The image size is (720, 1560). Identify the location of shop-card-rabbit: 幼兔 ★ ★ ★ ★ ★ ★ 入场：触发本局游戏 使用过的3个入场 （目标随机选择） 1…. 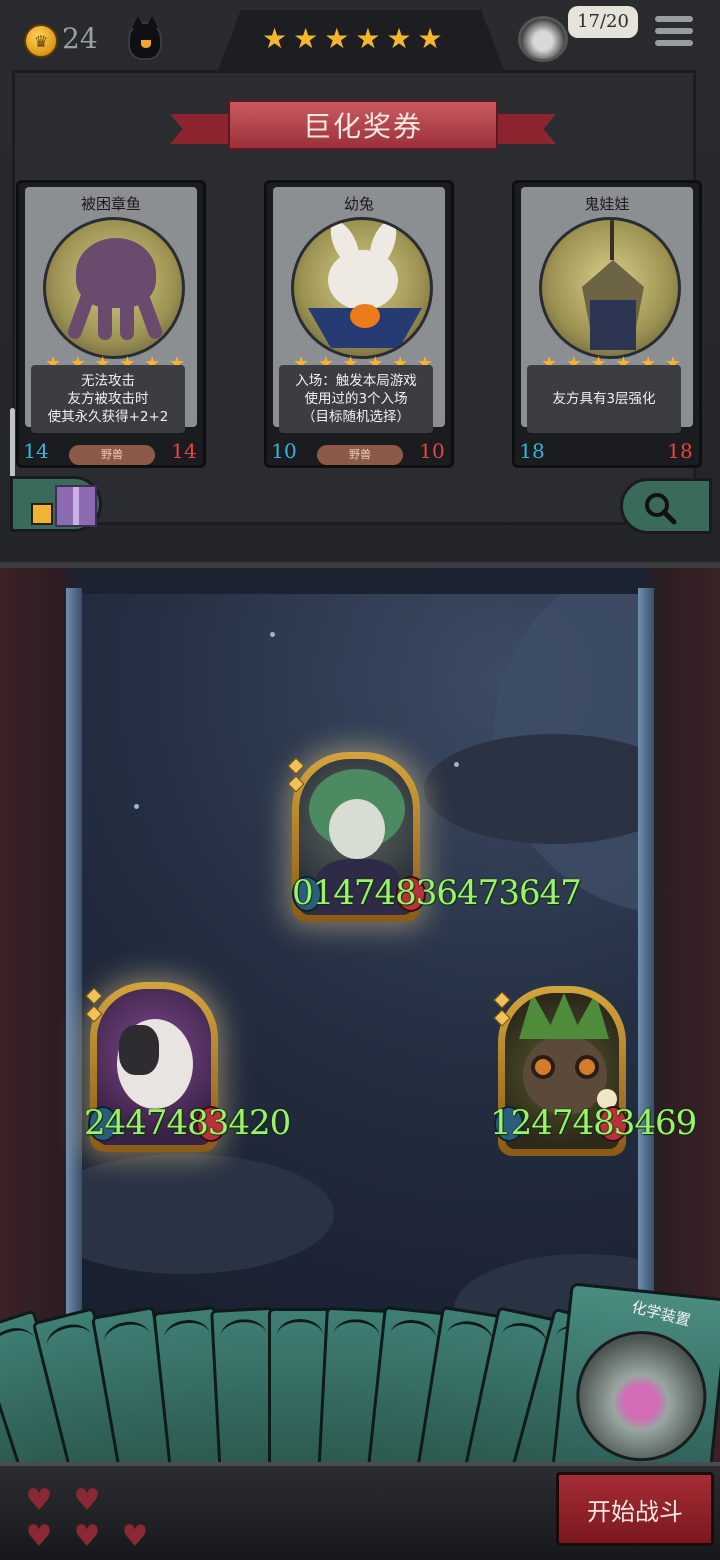
(359, 324).